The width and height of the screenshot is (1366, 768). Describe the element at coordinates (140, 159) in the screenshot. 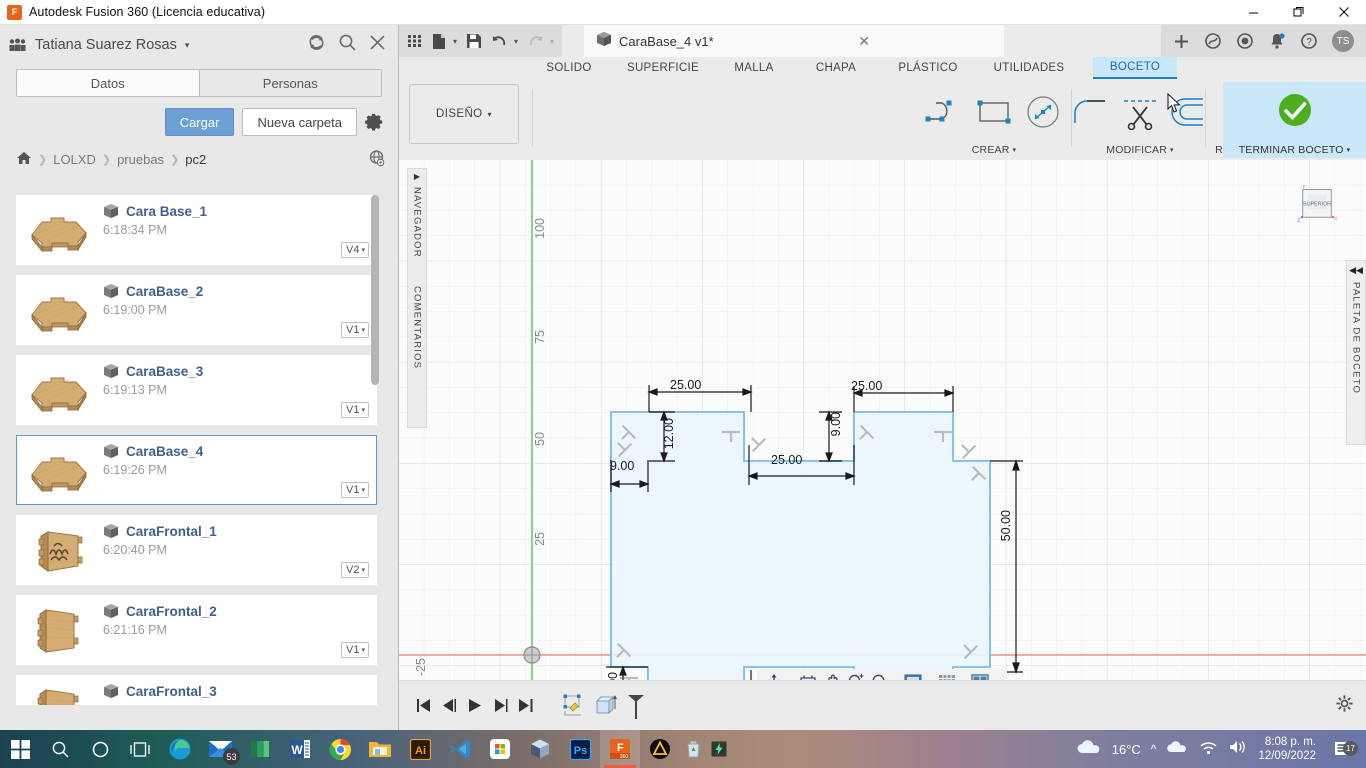

I see `breadcrumb-item-pruebas: pruebas` at that location.